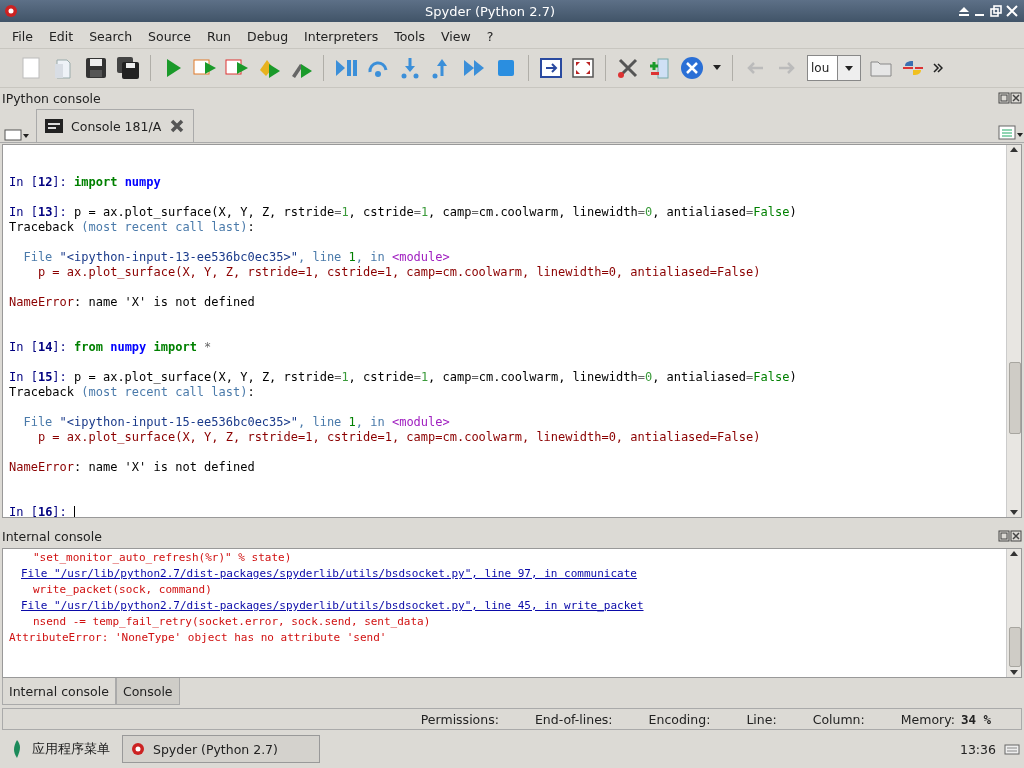  I want to click on menu-item: Edit, so click(61, 36).